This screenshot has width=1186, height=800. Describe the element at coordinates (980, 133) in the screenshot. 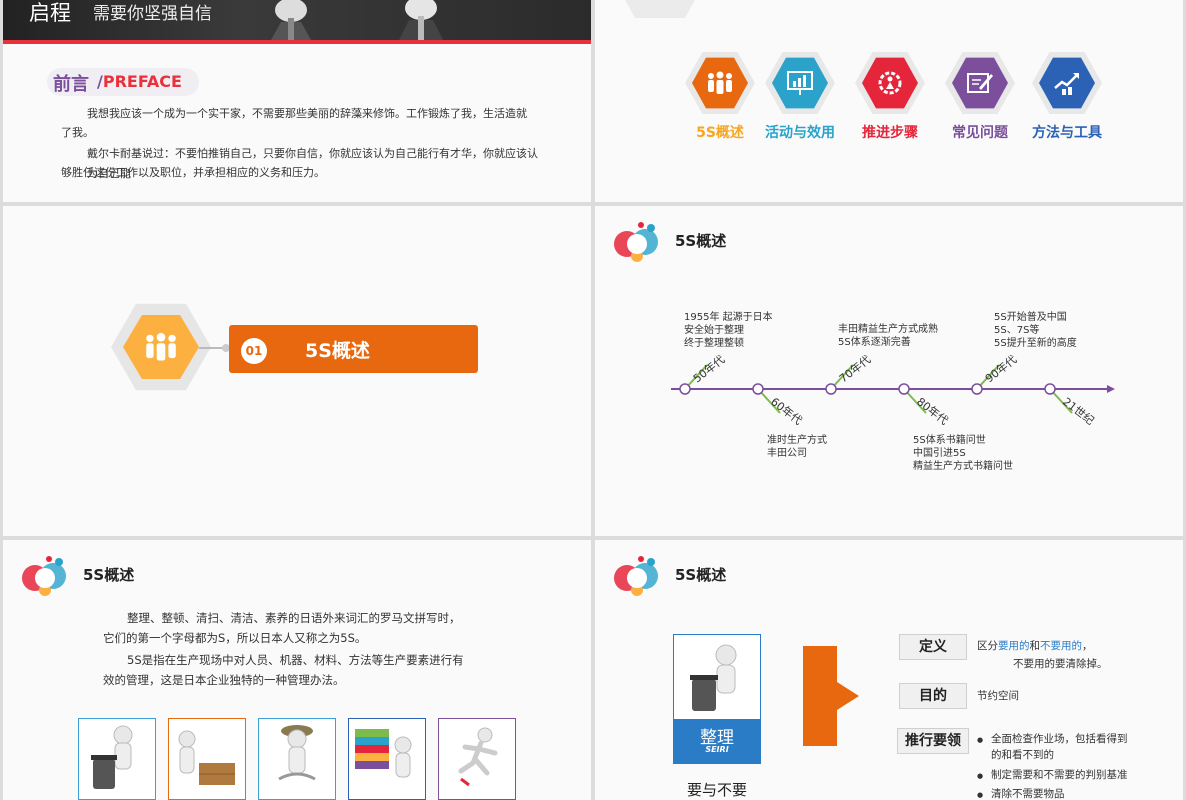

I see `menu-label: 常见问题` at that location.